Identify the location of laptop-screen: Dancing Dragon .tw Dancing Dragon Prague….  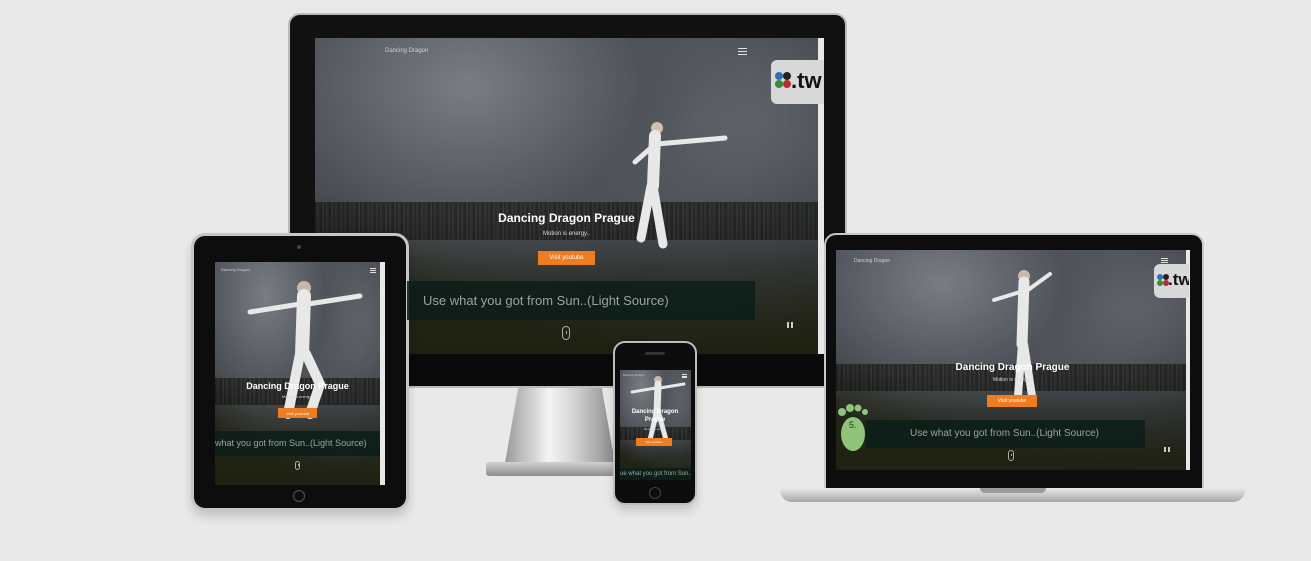
(1012, 360).